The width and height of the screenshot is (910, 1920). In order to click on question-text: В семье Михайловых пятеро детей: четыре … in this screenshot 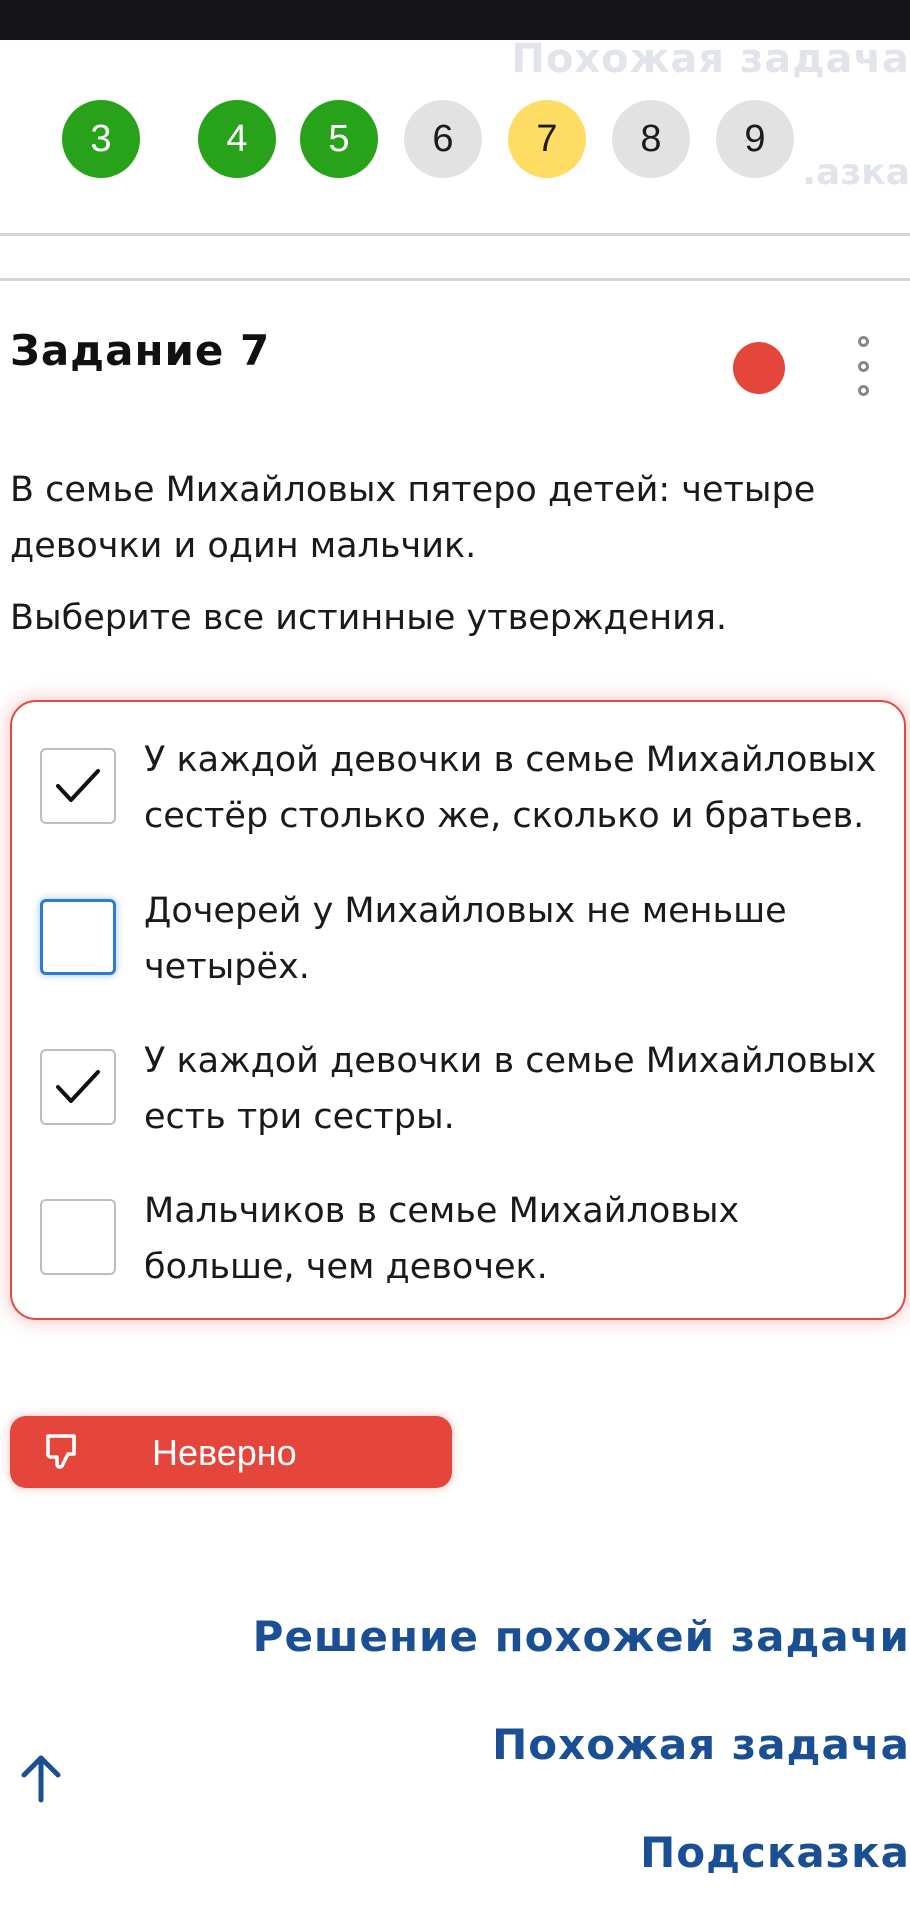, I will do `click(413, 518)`.